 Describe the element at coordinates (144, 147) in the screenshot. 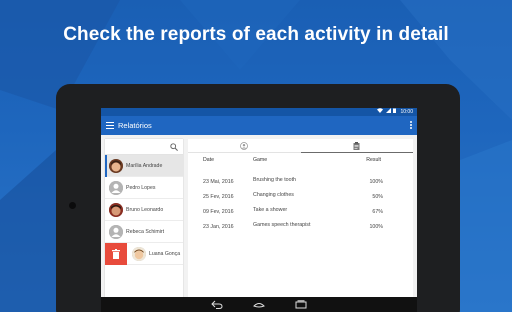

I see `student-search` at that location.